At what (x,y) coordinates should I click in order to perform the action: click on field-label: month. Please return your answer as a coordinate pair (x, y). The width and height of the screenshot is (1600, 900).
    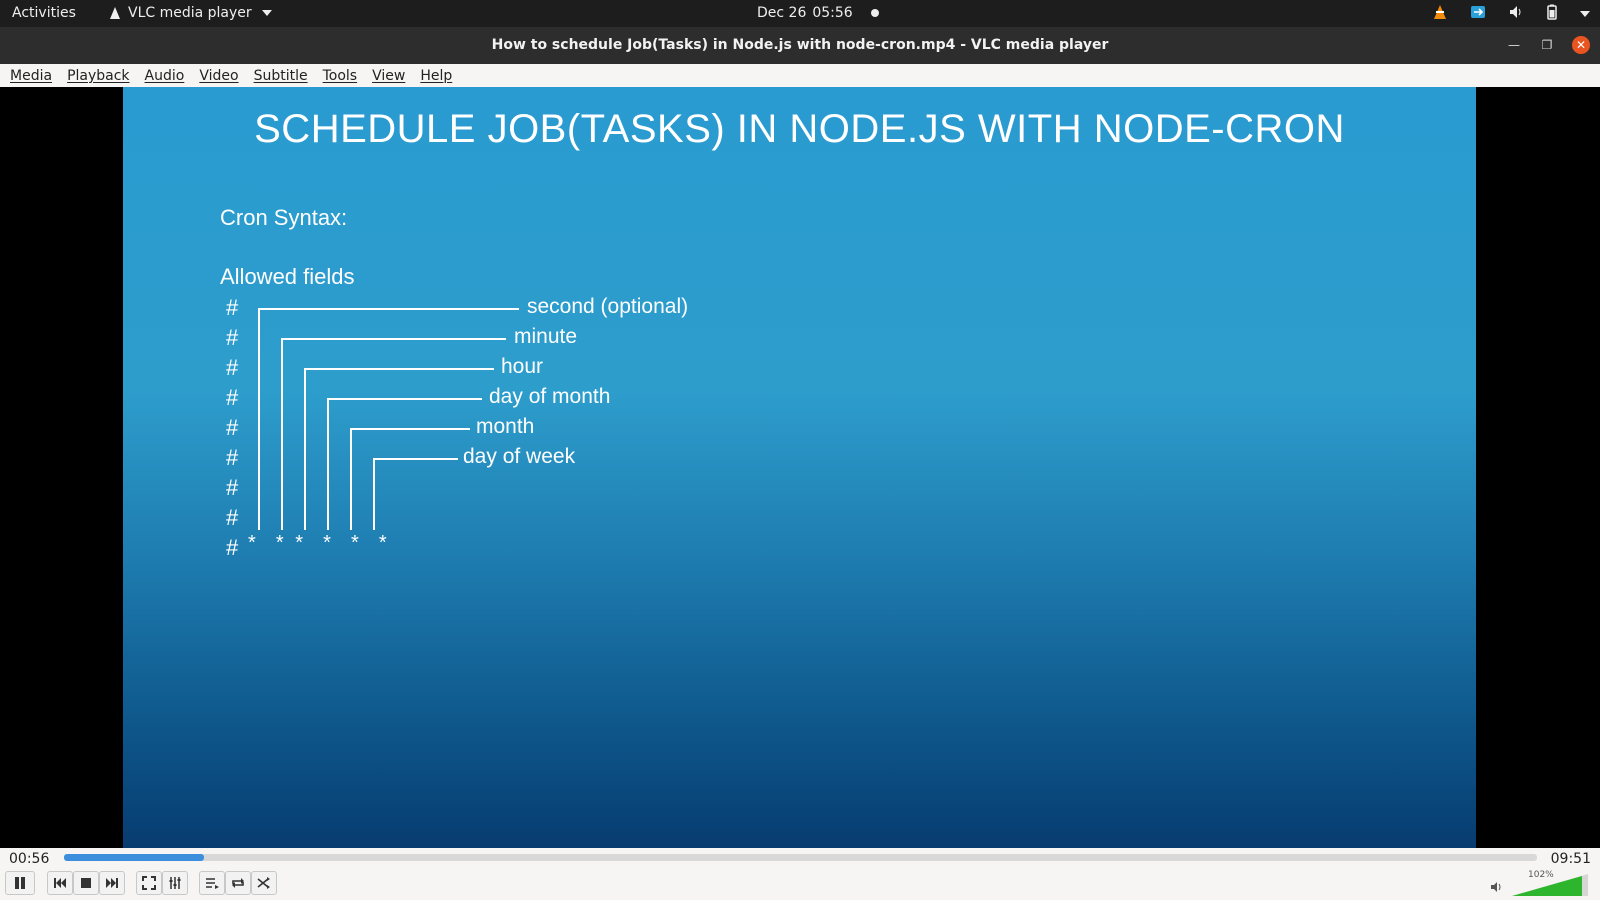
    Looking at the image, I should click on (505, 426).